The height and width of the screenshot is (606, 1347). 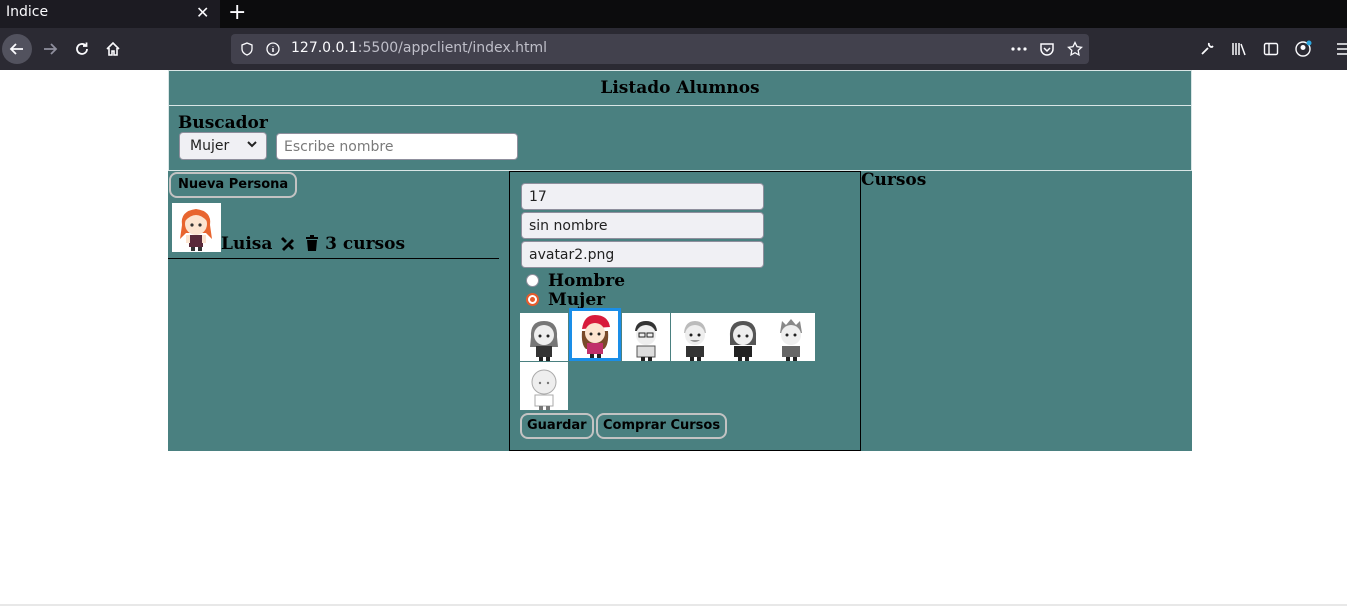 What do you see at coordinates (27, 12) in the screenshot?
I see `tab-title: Indice` at bounding box center [27, 12].